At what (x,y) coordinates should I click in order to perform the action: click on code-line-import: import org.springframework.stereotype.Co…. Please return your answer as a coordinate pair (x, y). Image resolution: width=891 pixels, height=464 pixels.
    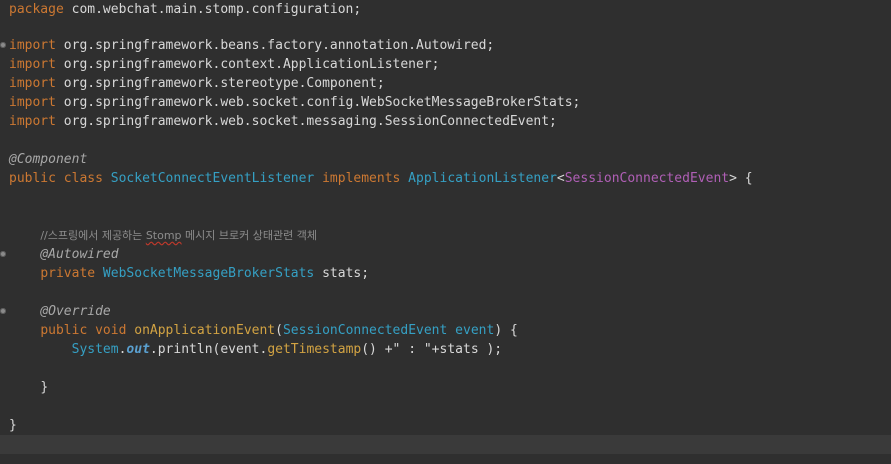
    Looking at the image, I should click on (445, 83).